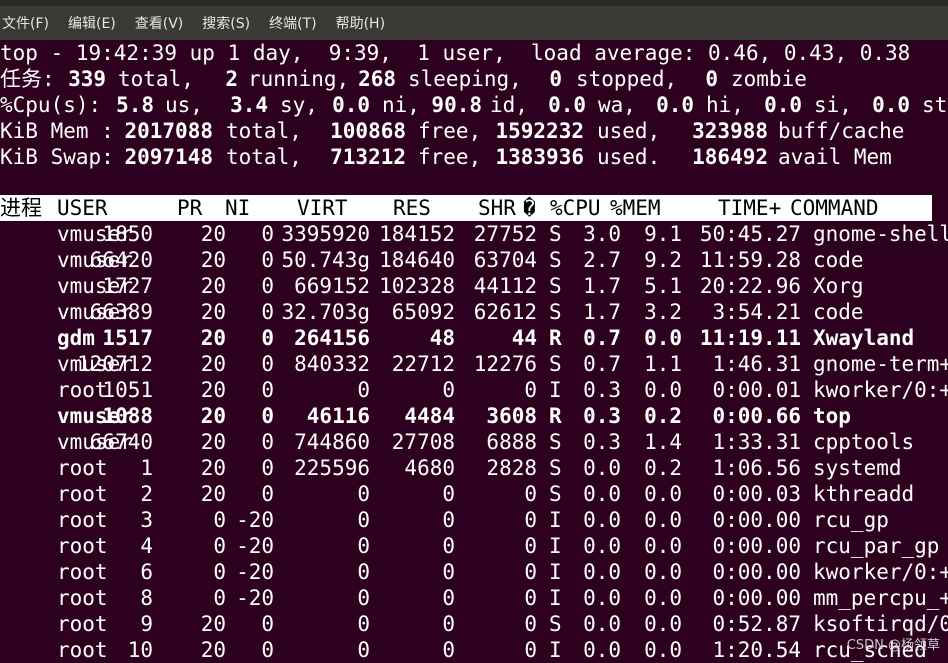 This screenshot has width=948, height=663. Describe the element at coordinates (864, 338) in the screenshot. I see `cell-command: Xwayland` at that location.